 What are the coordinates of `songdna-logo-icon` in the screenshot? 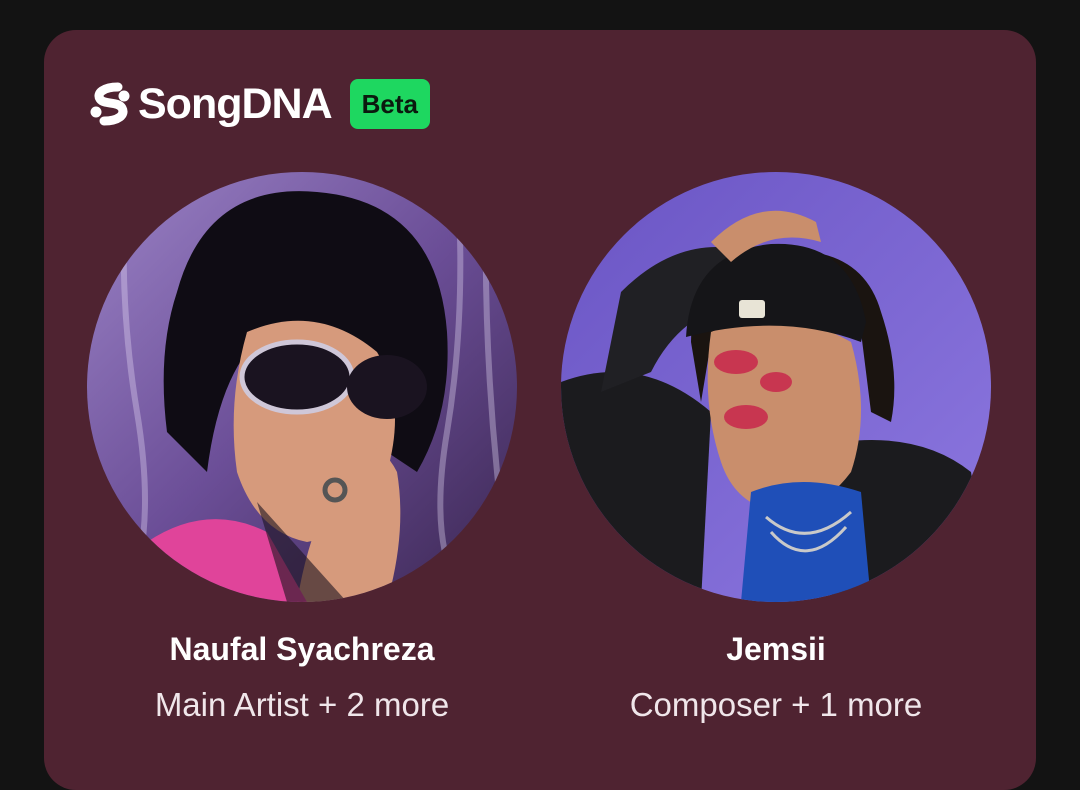 It's located at (110, 104).